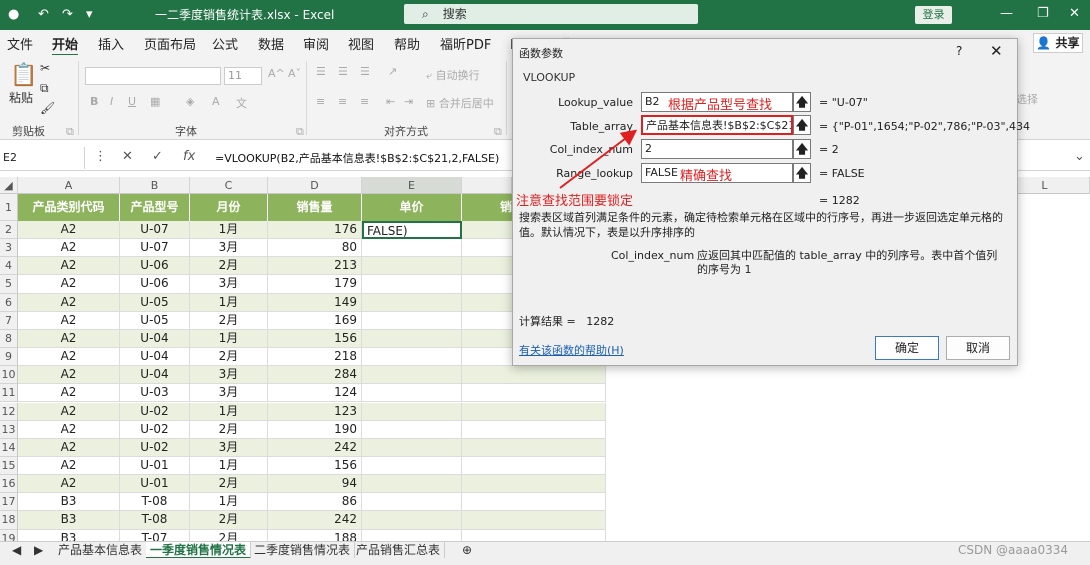  What do you see at coordinates (959, 51) in the screenshot?
I see `dialog-help-button: ?` at bounding box center [959, 51].